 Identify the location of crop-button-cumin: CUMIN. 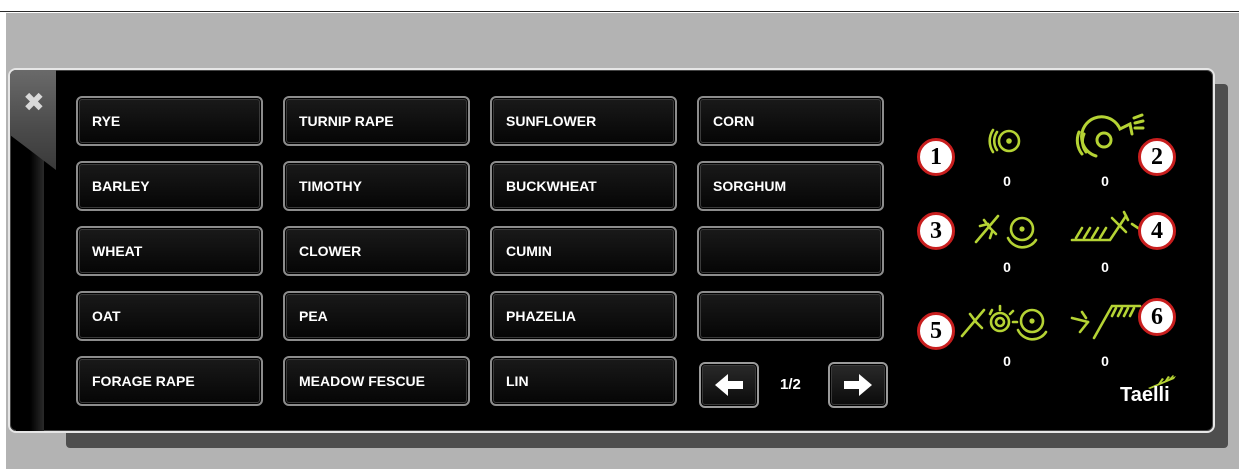
(583, 251).